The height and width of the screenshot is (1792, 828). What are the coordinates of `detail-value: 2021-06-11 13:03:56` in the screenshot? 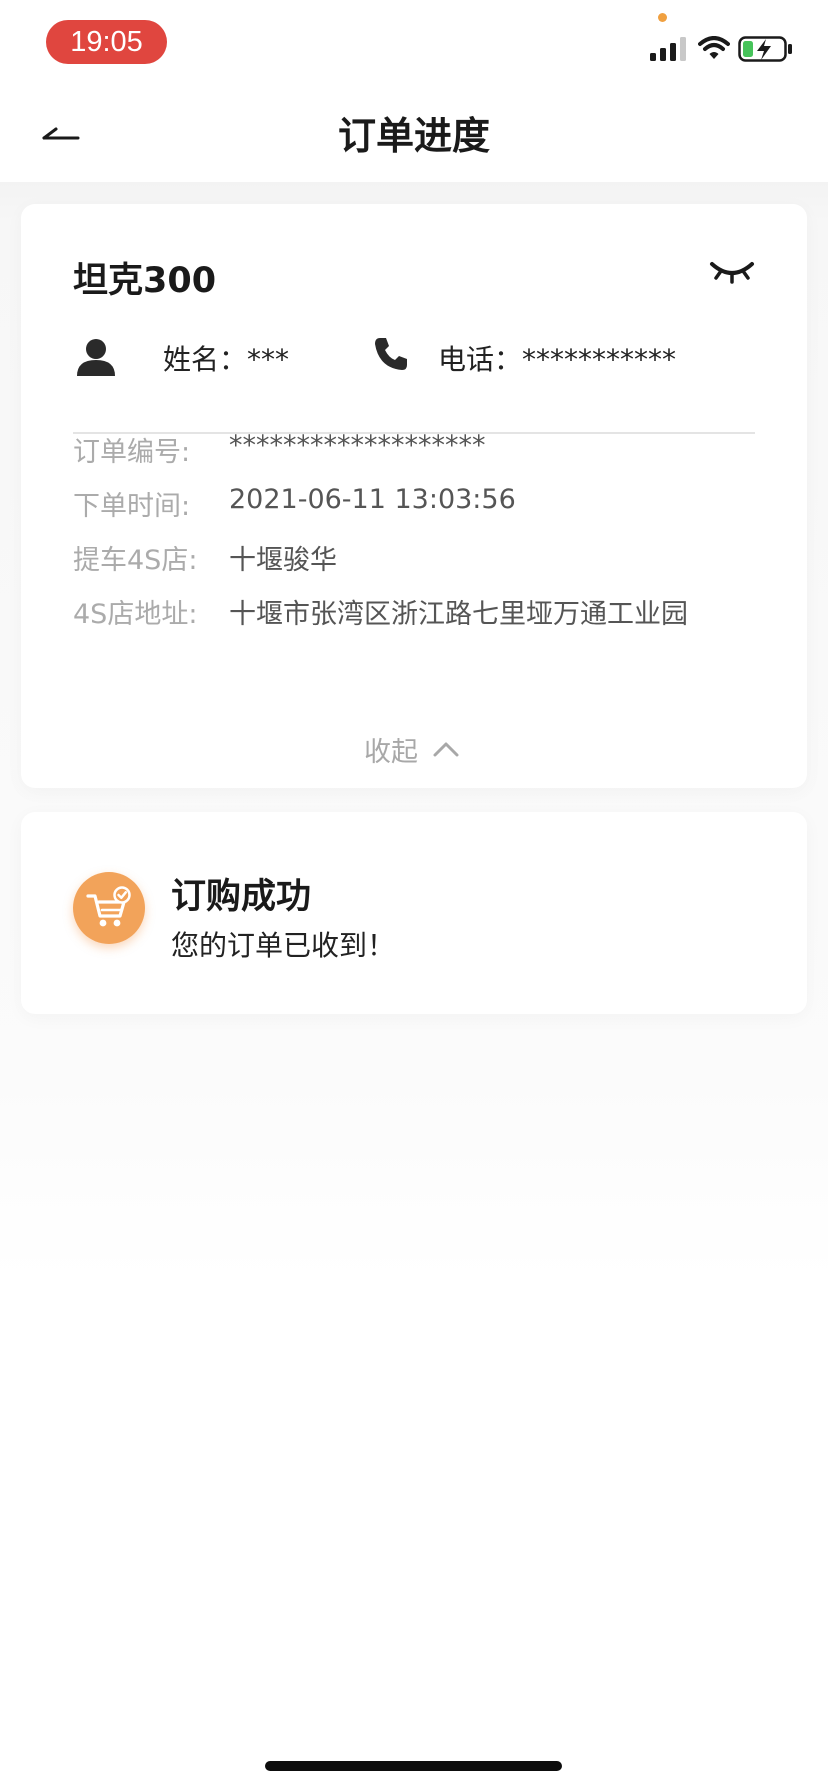 It's located at (372, 499).